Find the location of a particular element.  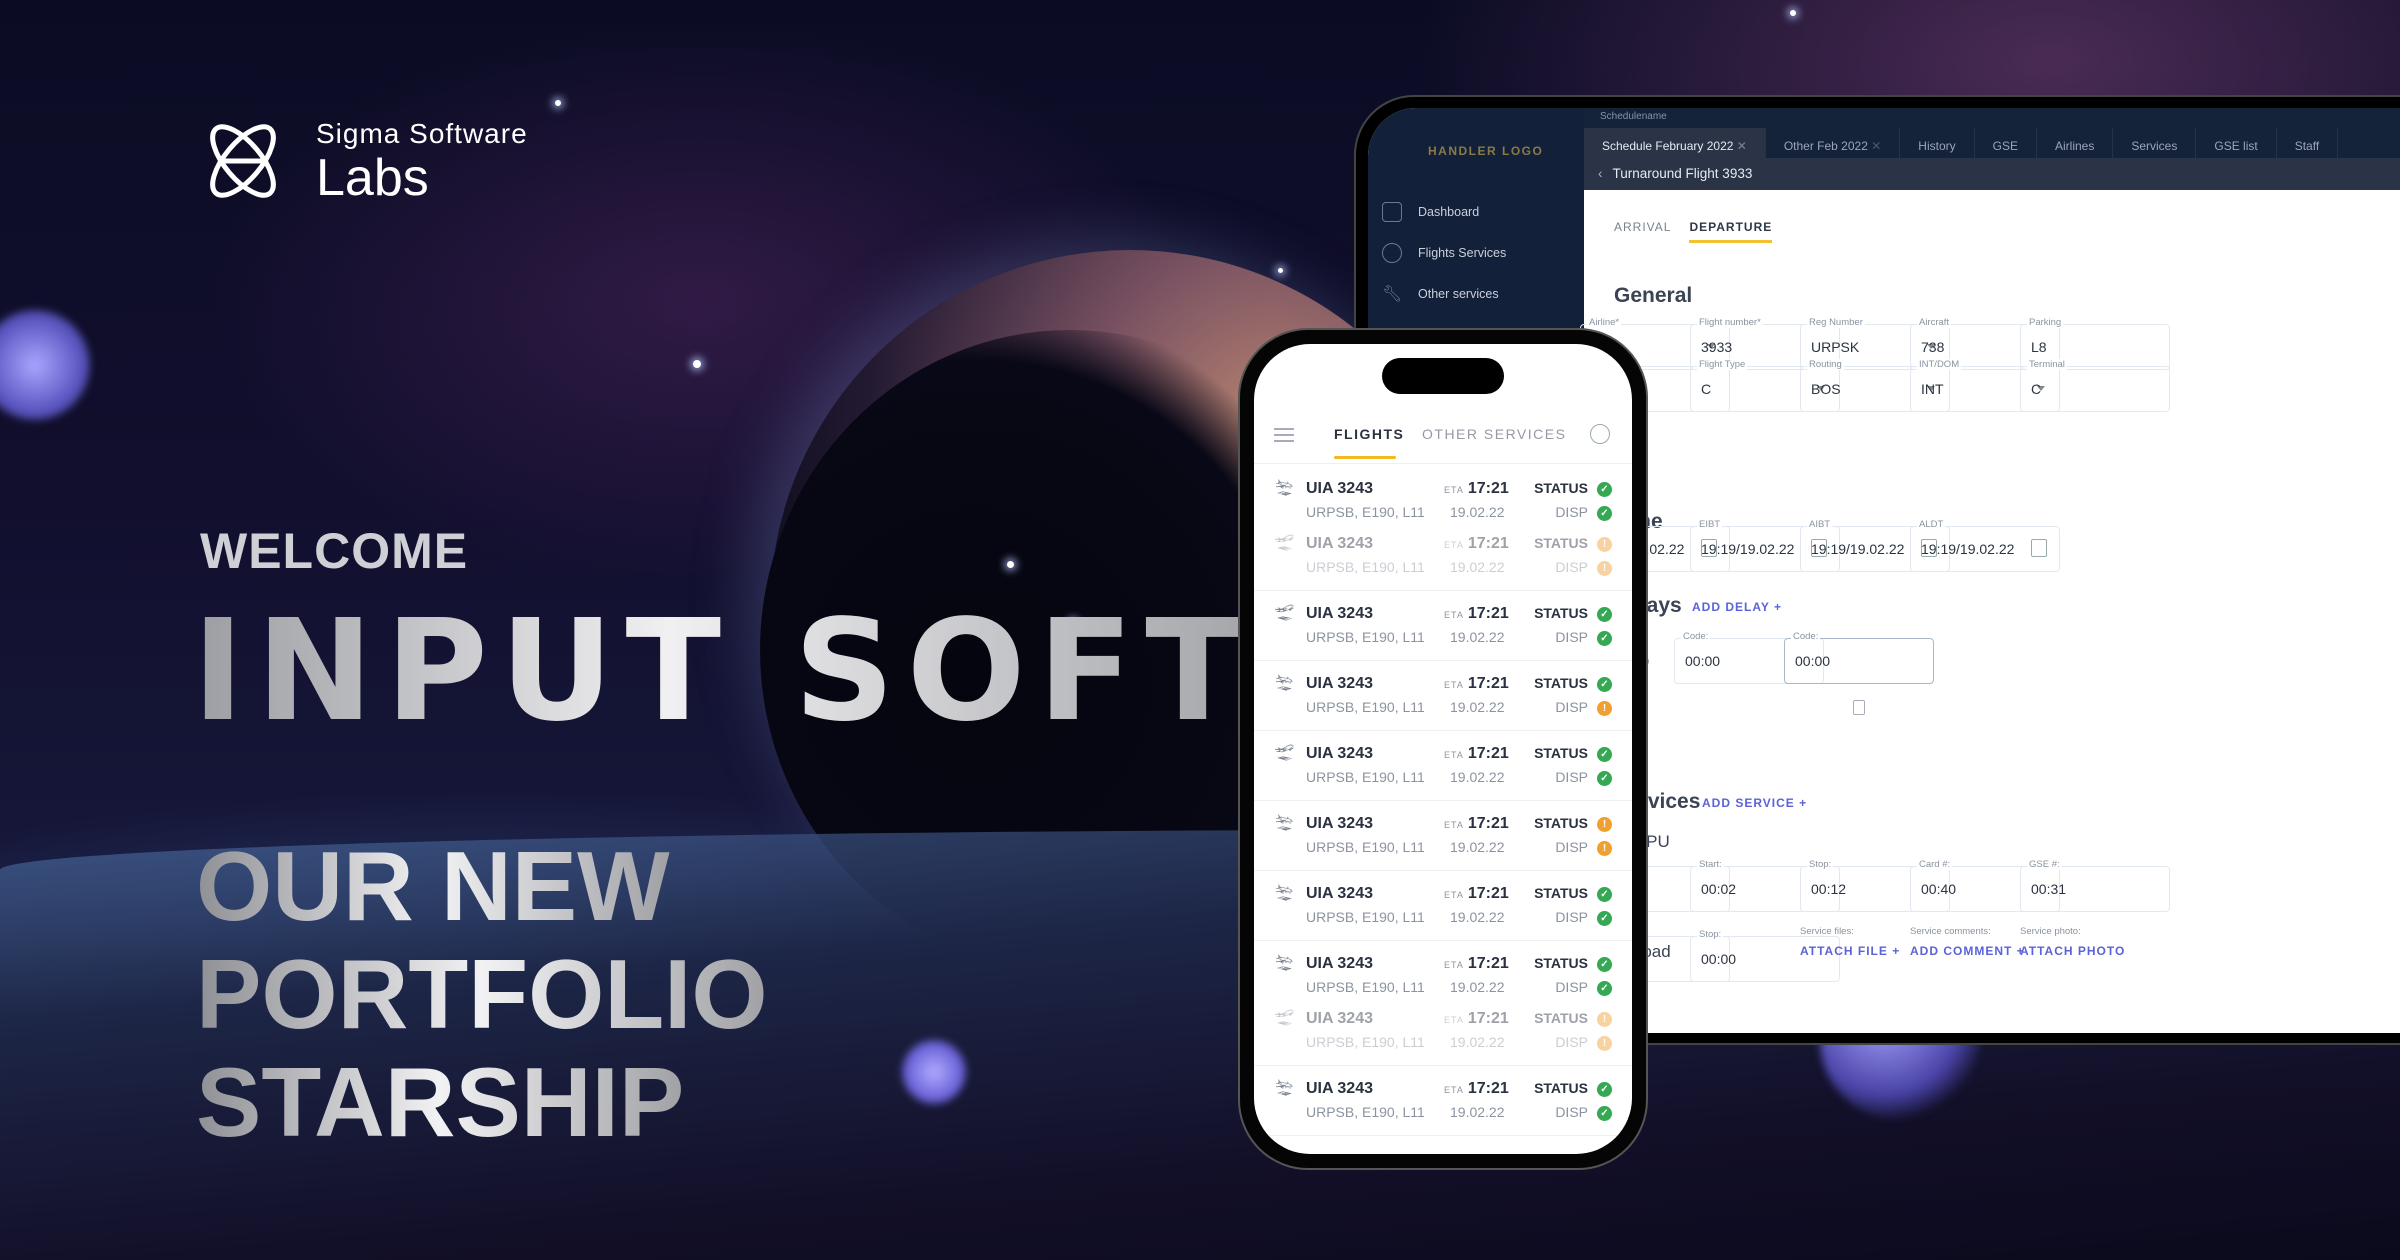

service-action-button: ATTACH FILE + is located at coordinates (1850, 951).